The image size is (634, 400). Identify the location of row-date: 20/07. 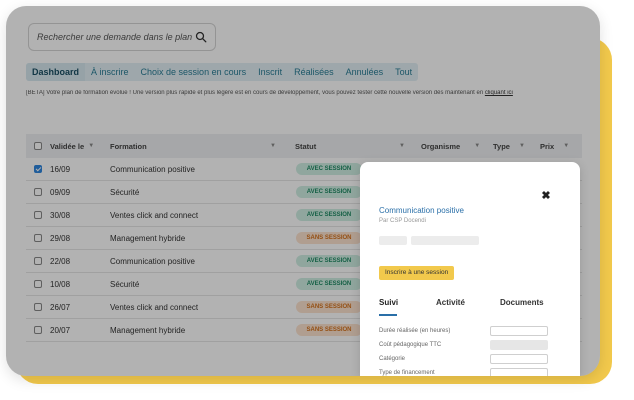
(60, 330).